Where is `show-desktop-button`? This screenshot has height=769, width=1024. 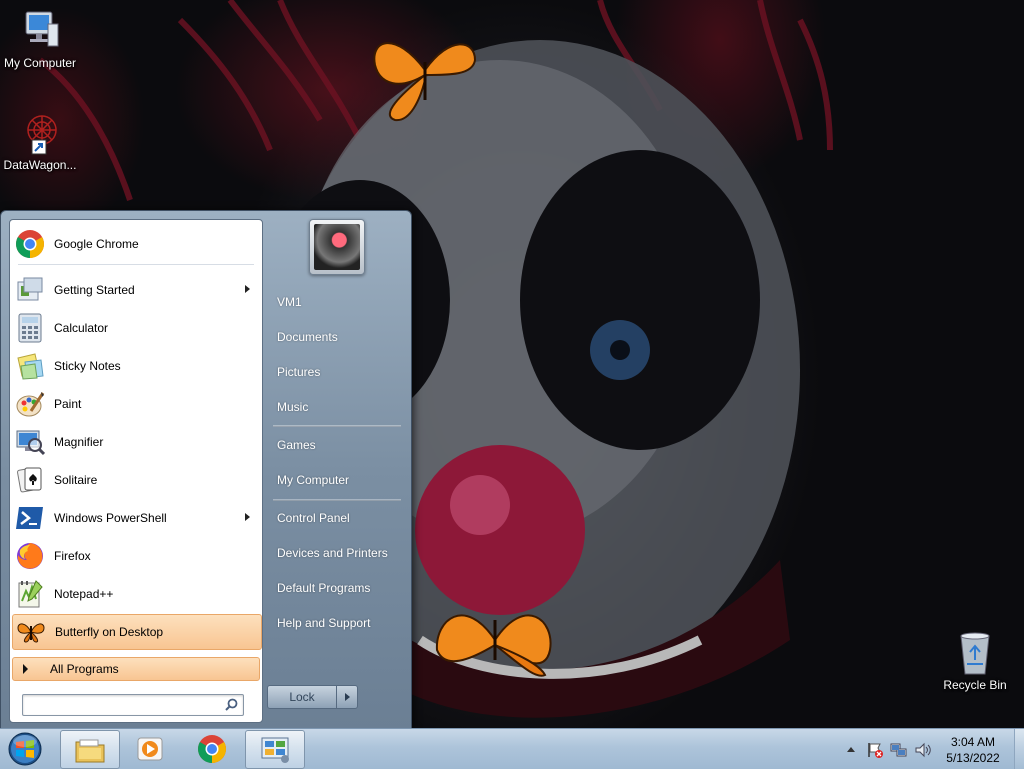 show-desktop-button is located at coordinates (1019, 749).